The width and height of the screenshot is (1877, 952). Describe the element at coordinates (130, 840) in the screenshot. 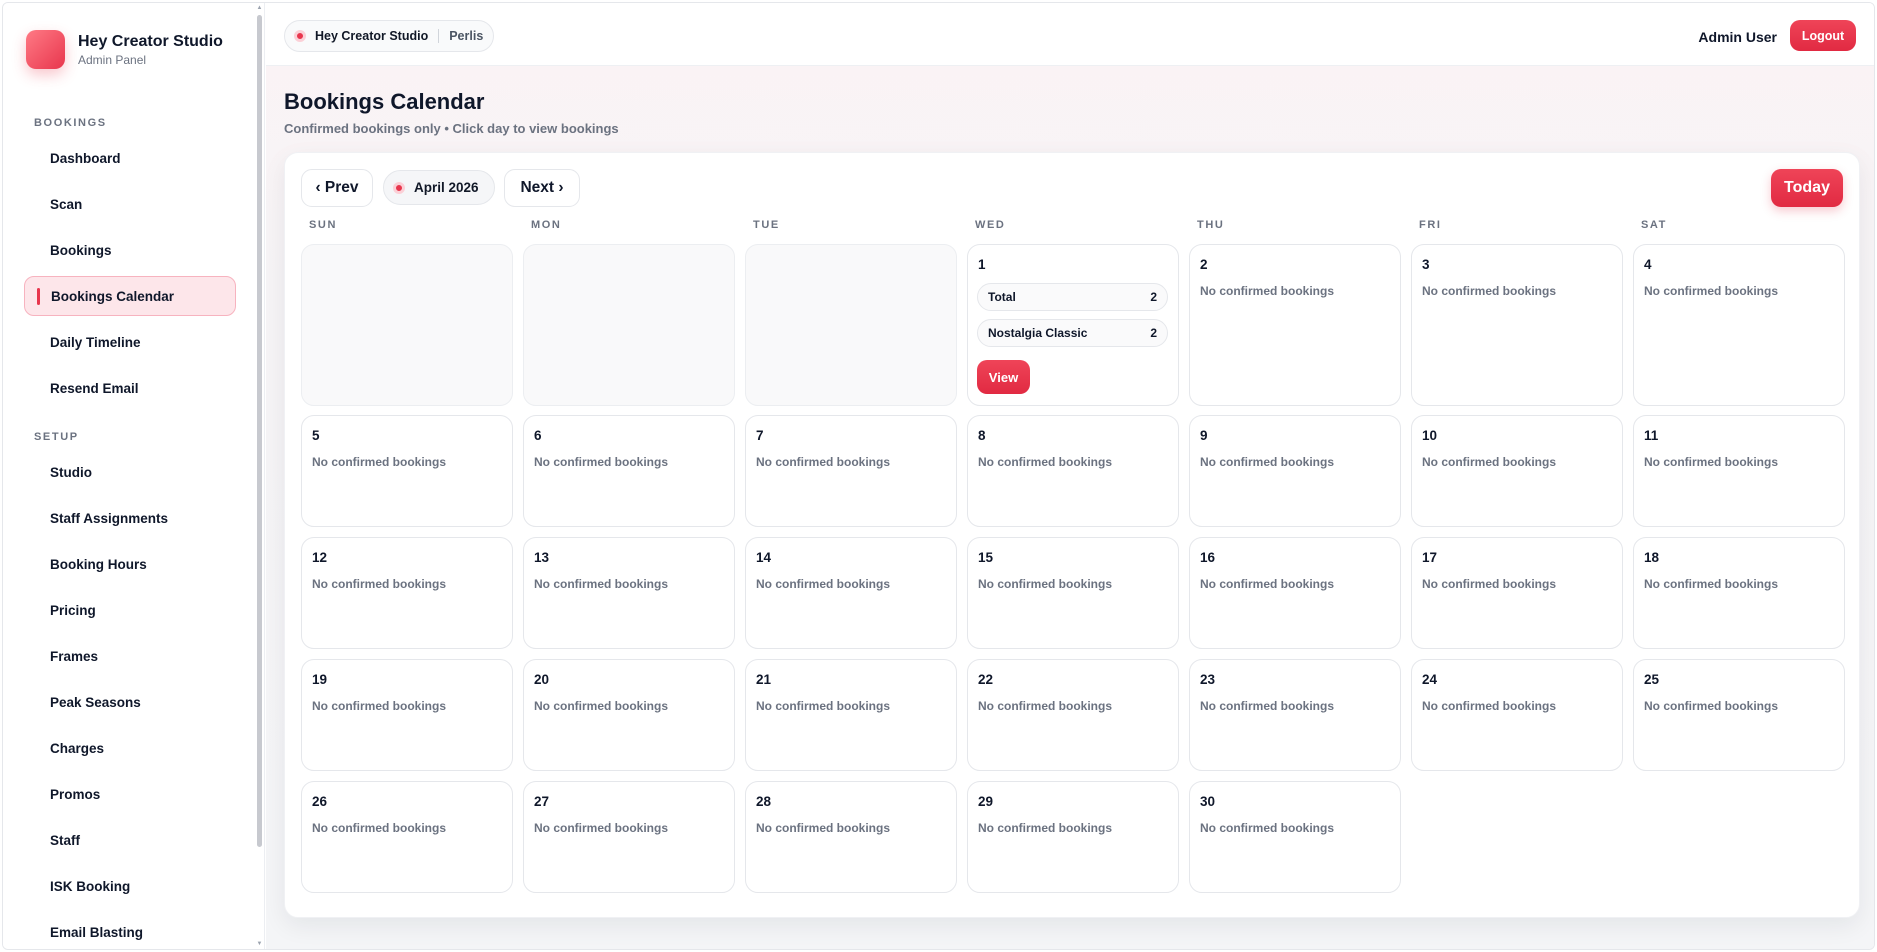

I see `sidebar-item-staff: Staff` at that location.